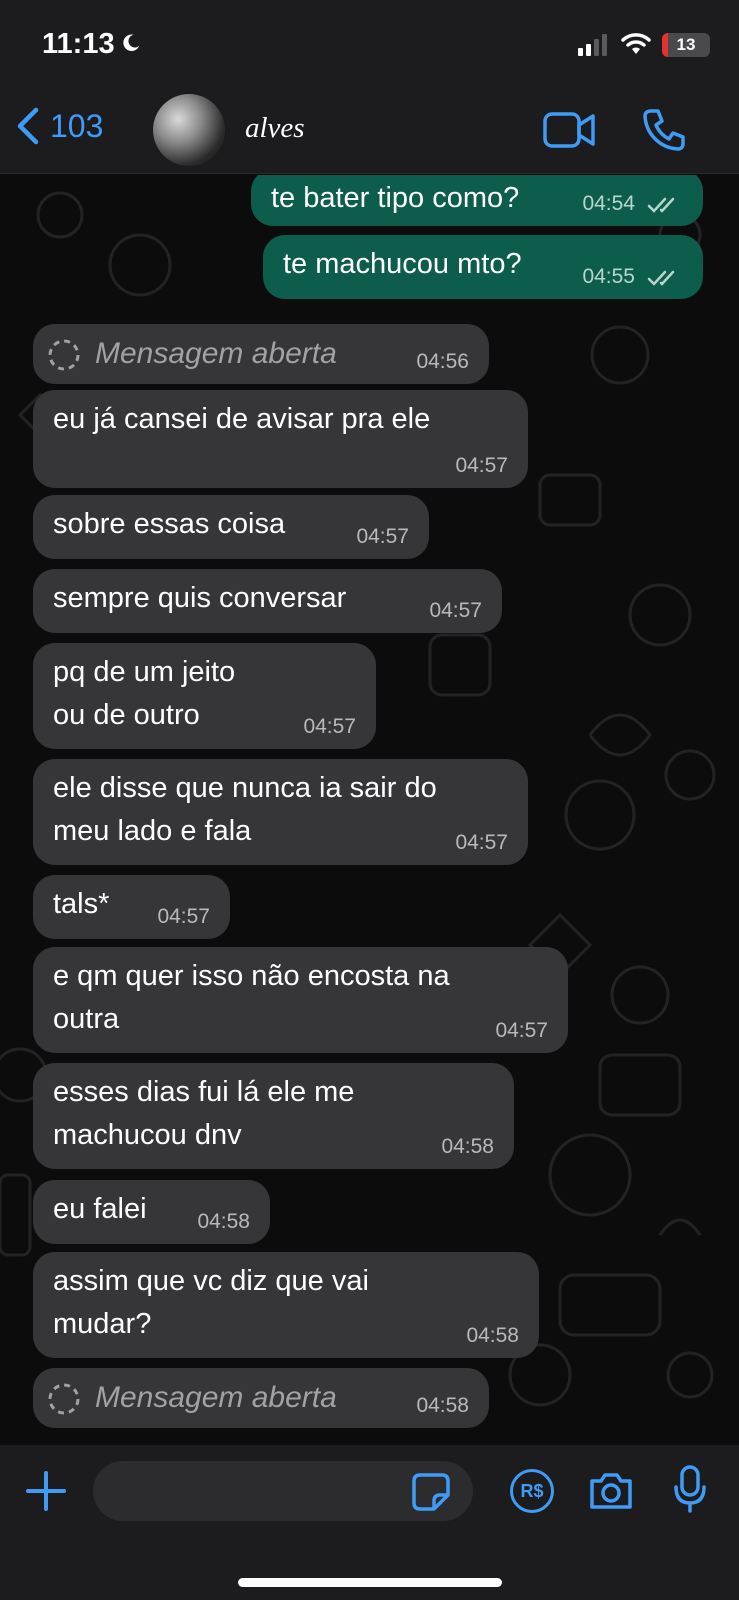 Image resolution: width=739 pixels, height=1600 pixels. What do you see at coordinates (369, 132) in the screenshot?
I see `chat-header: 103 alves` at bounding box center [369, 132].